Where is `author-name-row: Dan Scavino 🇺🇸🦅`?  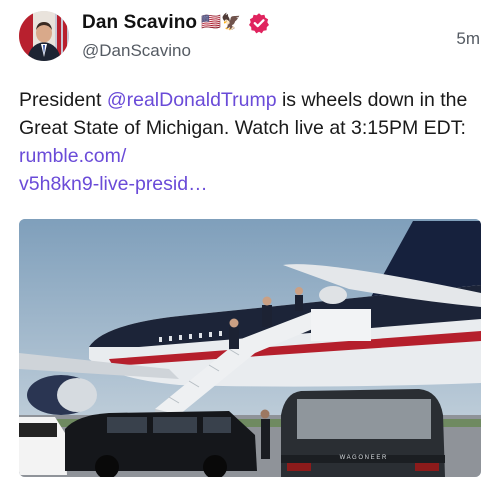 author-name-row: Dan Scavino 🇺🇸🦅 is located at coordinates (176, 23).